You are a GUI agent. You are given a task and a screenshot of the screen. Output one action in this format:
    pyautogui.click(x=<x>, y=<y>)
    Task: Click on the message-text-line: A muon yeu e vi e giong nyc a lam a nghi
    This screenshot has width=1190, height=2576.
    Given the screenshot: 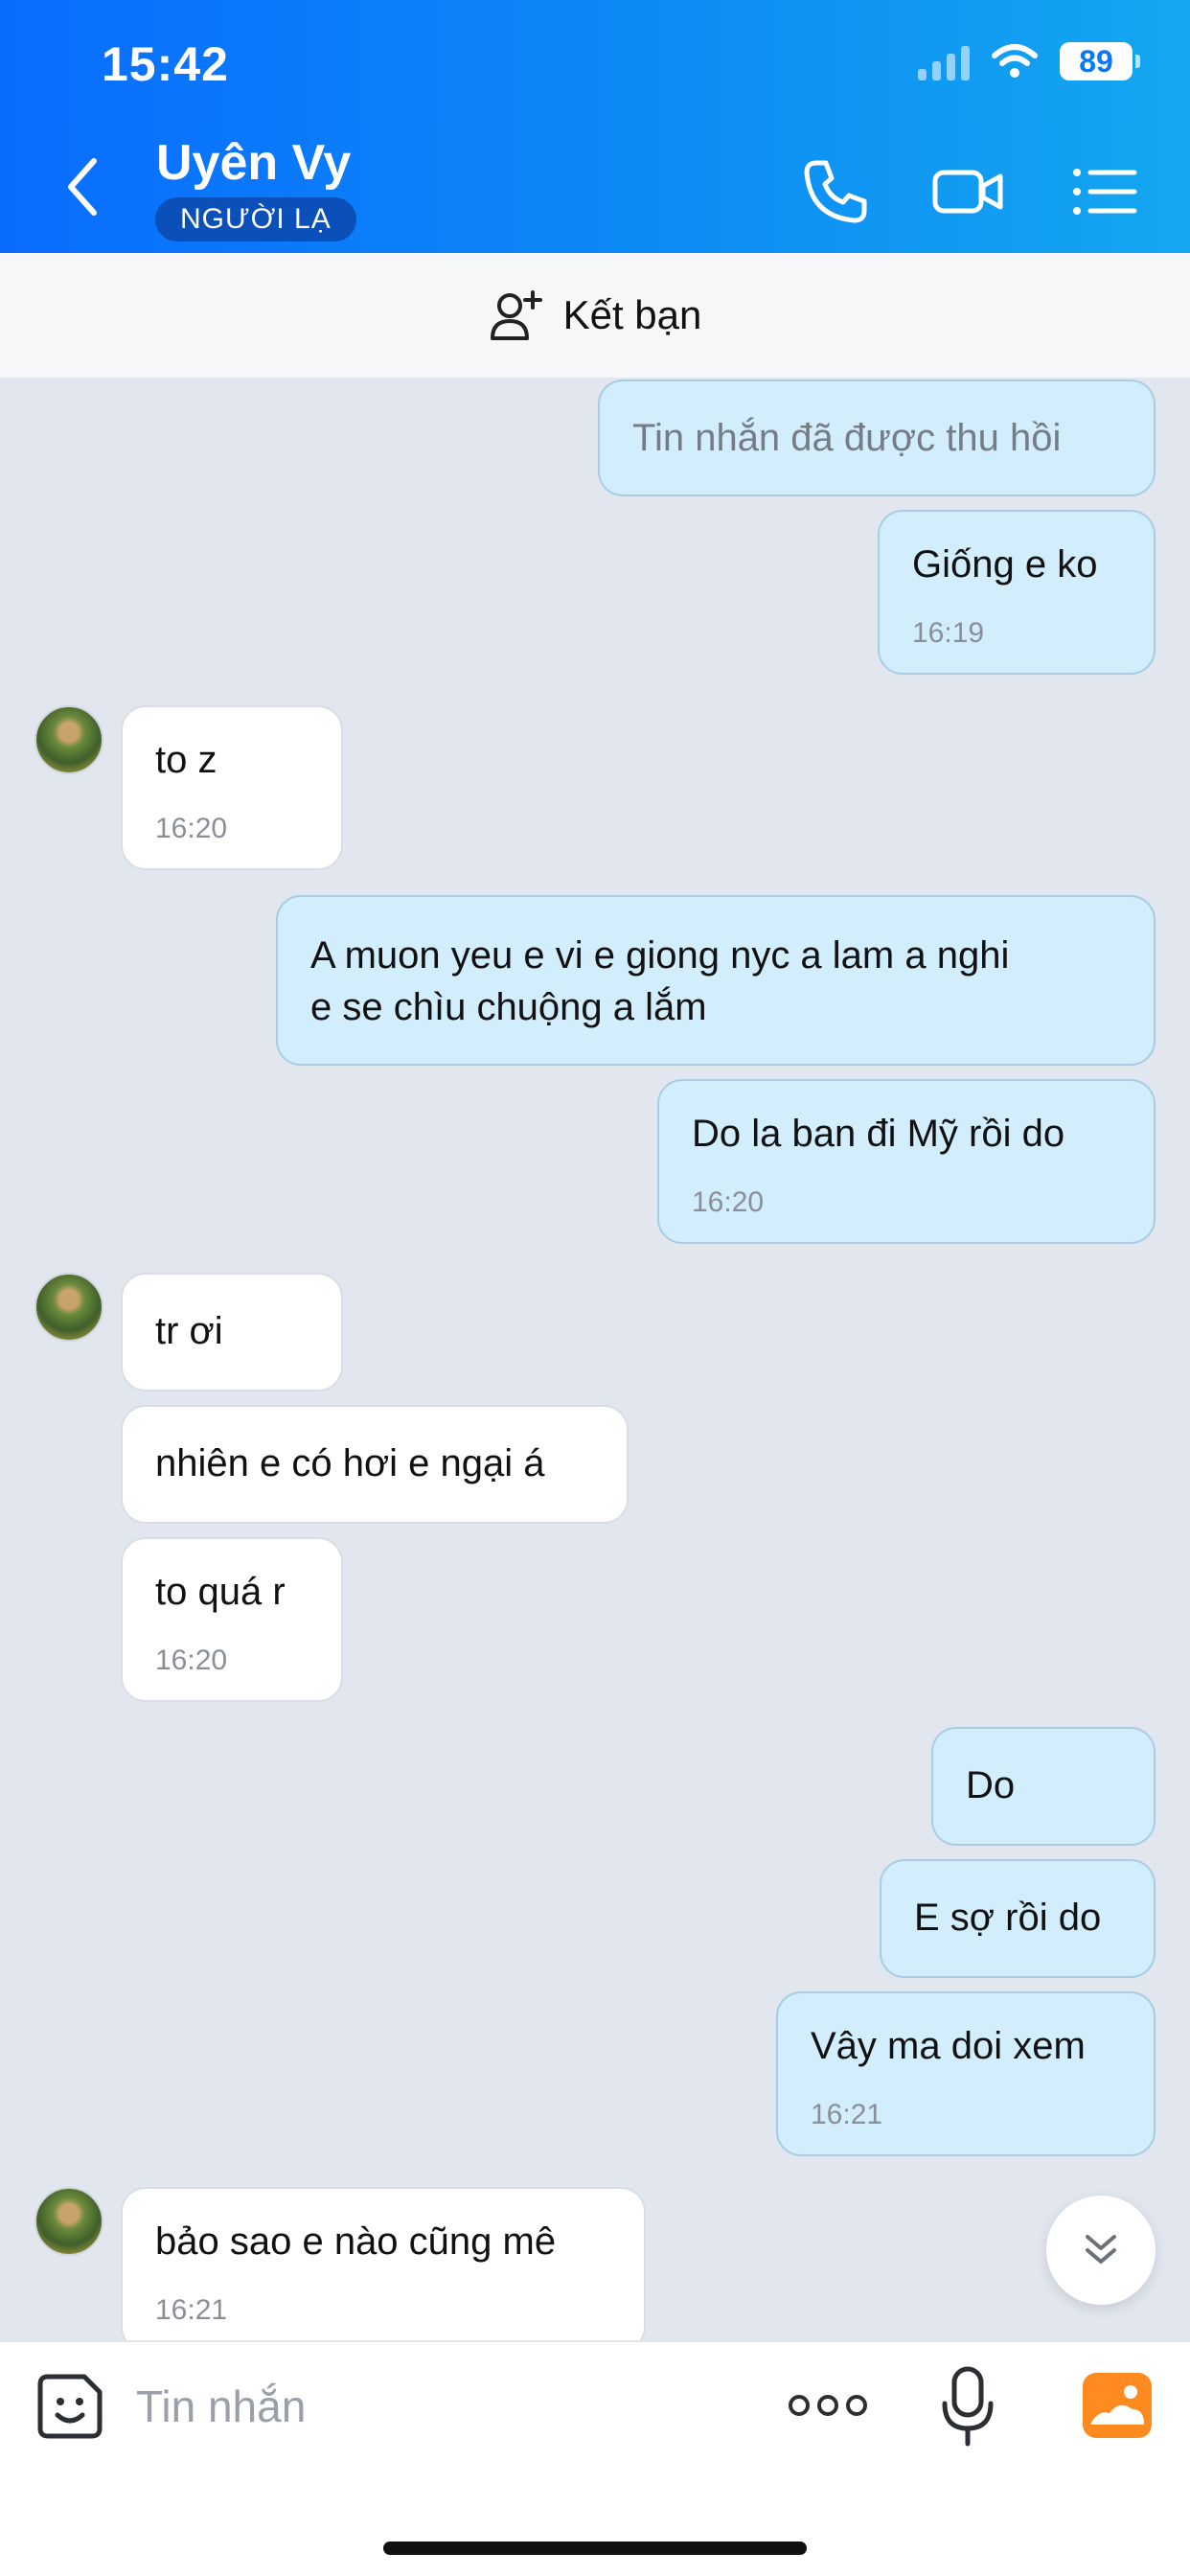 What is the action you would take?
    pyautogui.click(x=660, y=955)
    